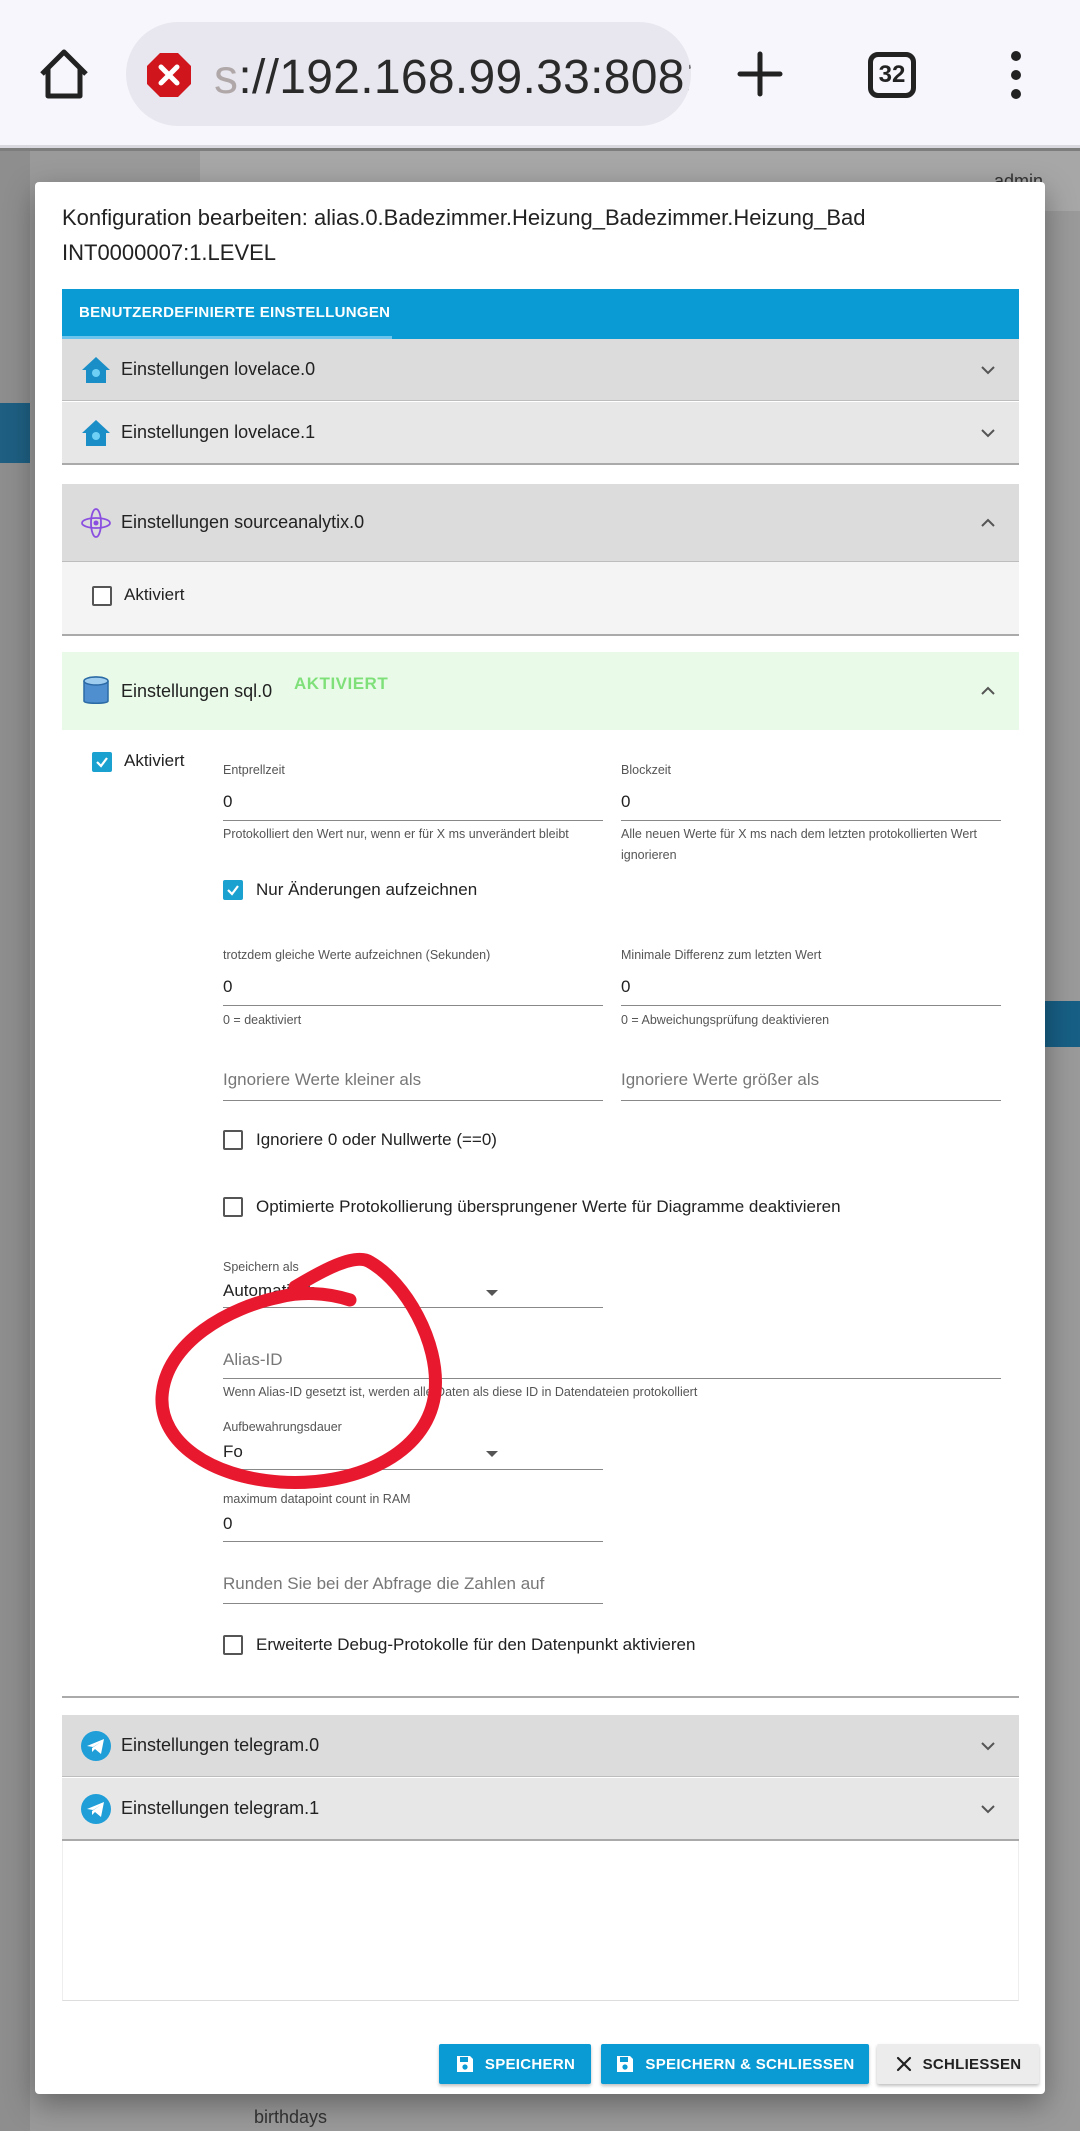 The height and width of the screenshot is (2131, 1080). I want to click on min-diff-label: Minimale Differenz zum letzten Wert, so click(721, 955).